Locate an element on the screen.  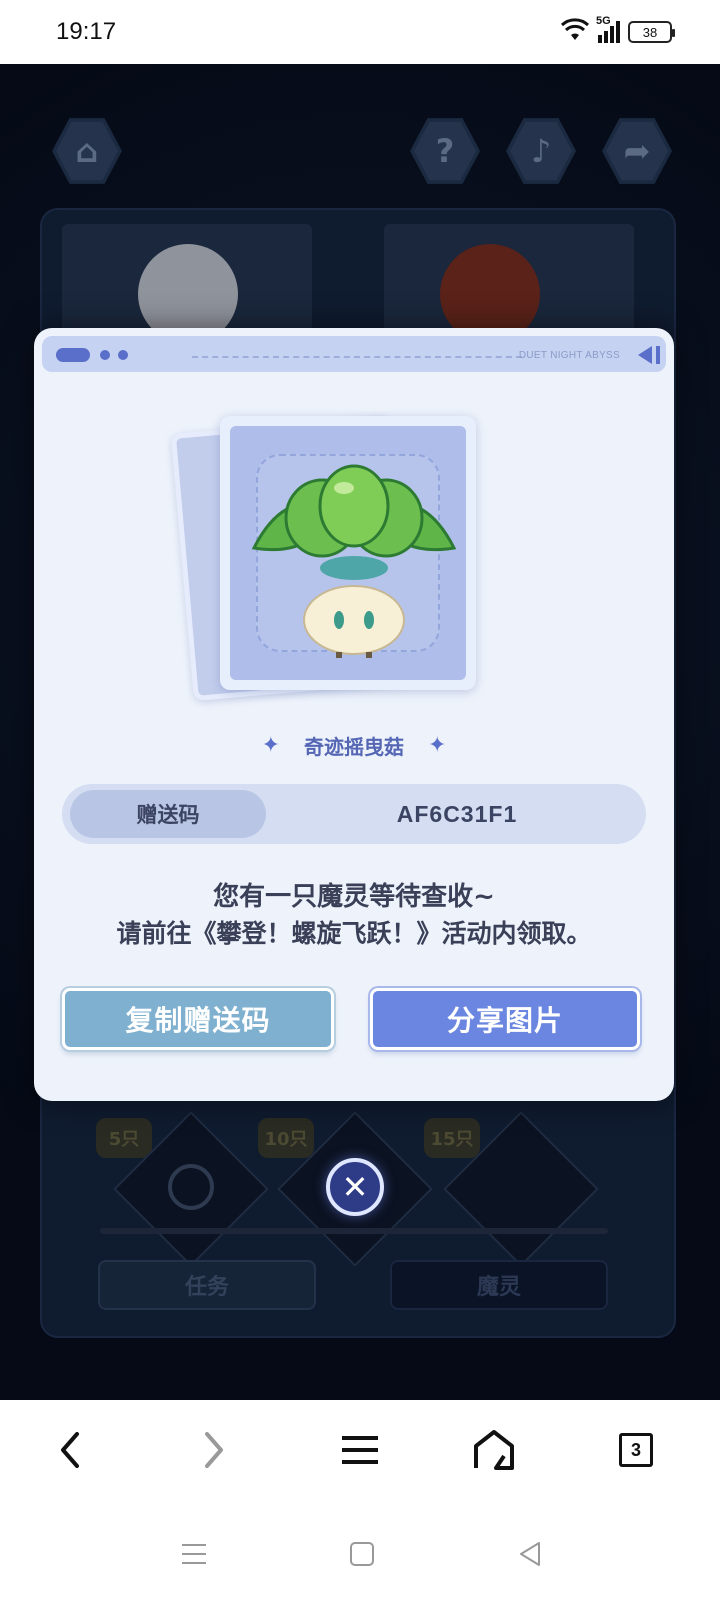
help-hex-button: ? is located at coordinates (445, 151).